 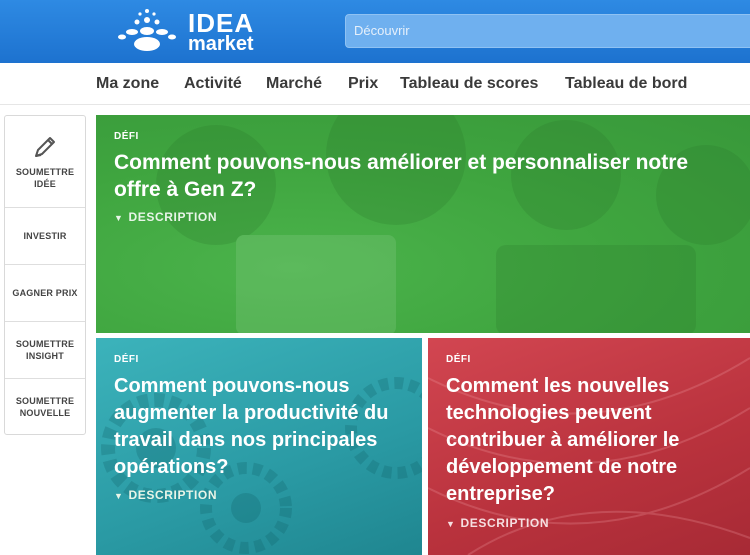 What do you see at coordinates (45, 344) in the screenshot?
I see `submit-insight-label-1: SOUMETTRE` at bounding box center [45, 344].